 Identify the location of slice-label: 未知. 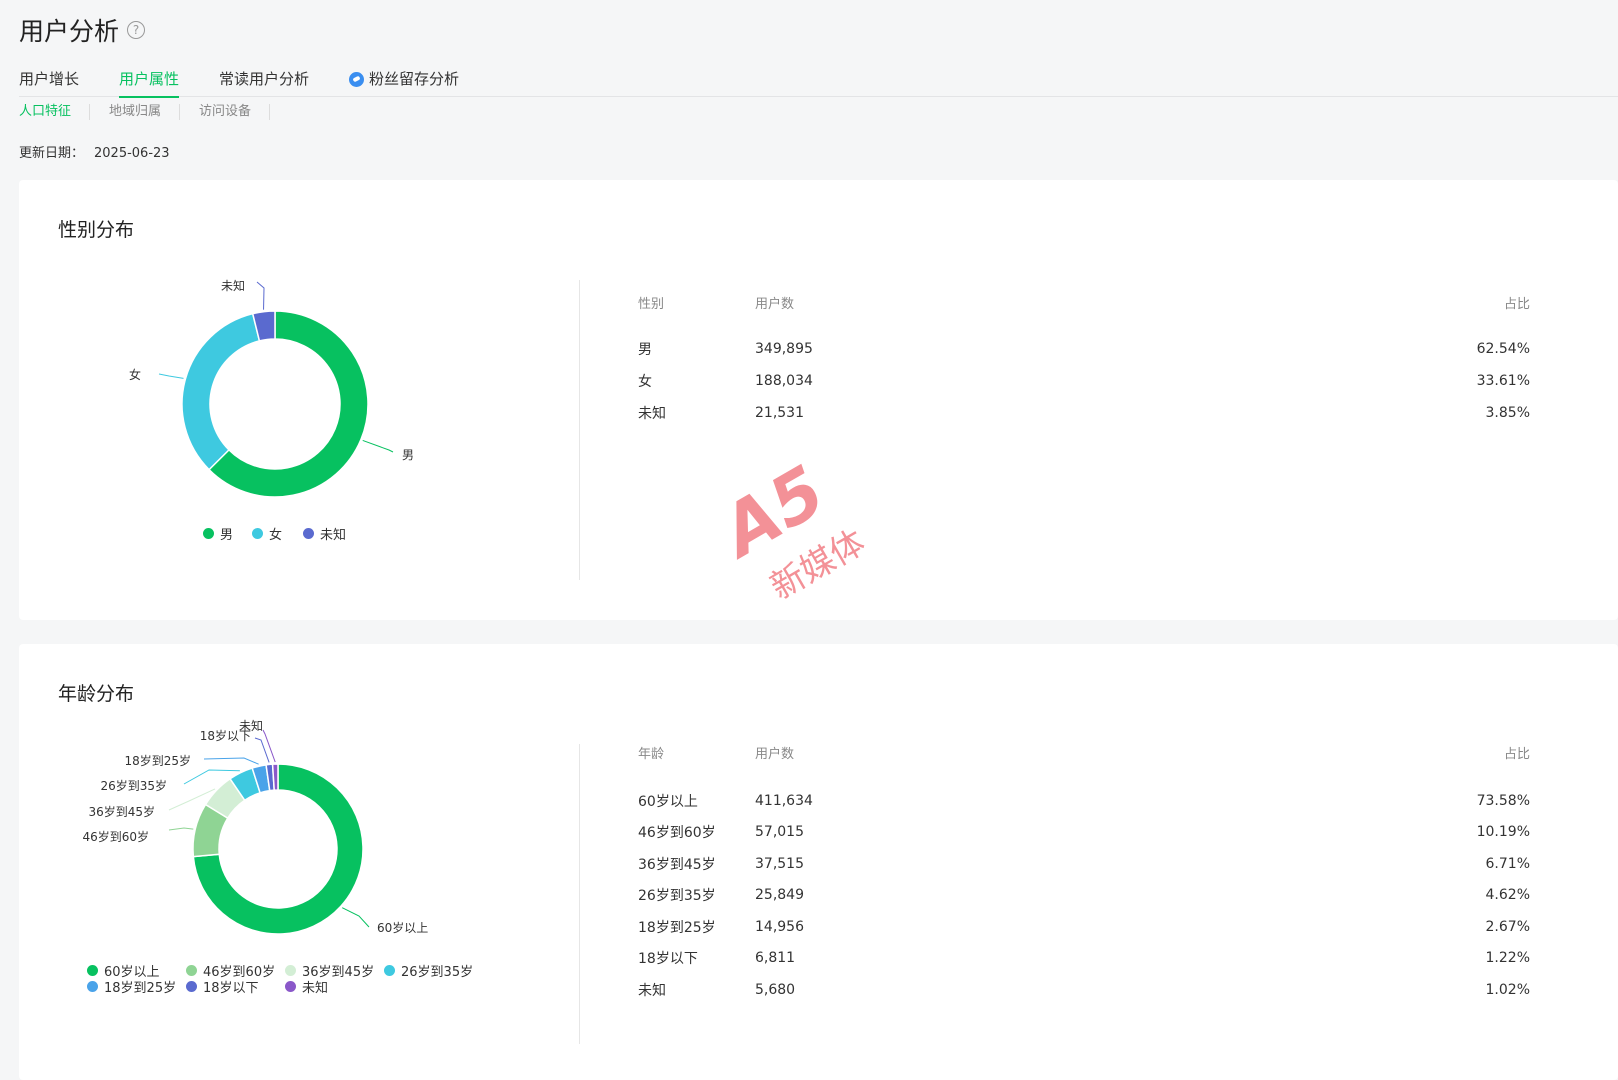
(233, 286).